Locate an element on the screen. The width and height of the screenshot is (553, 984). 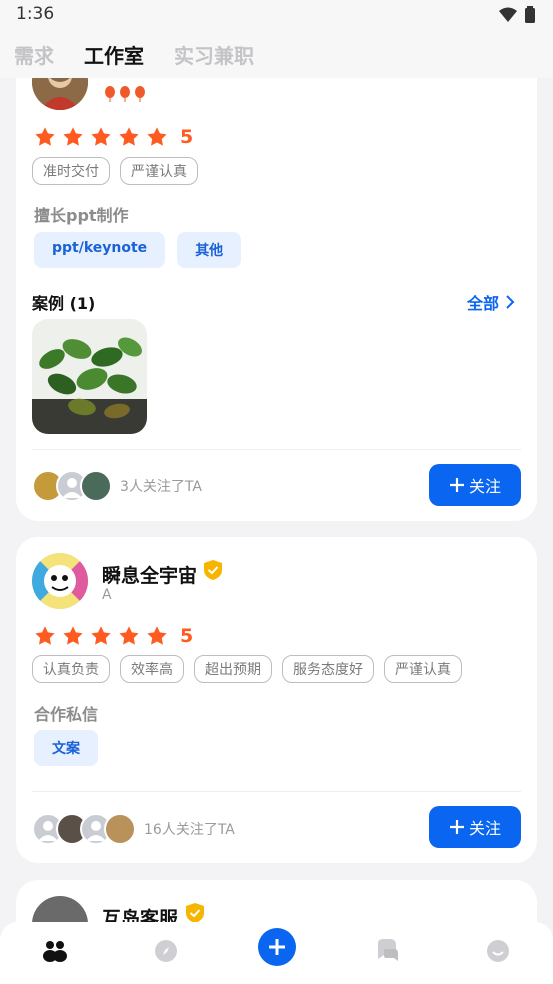
skill-title: 合作私信 is located at coordinates (66, 714).